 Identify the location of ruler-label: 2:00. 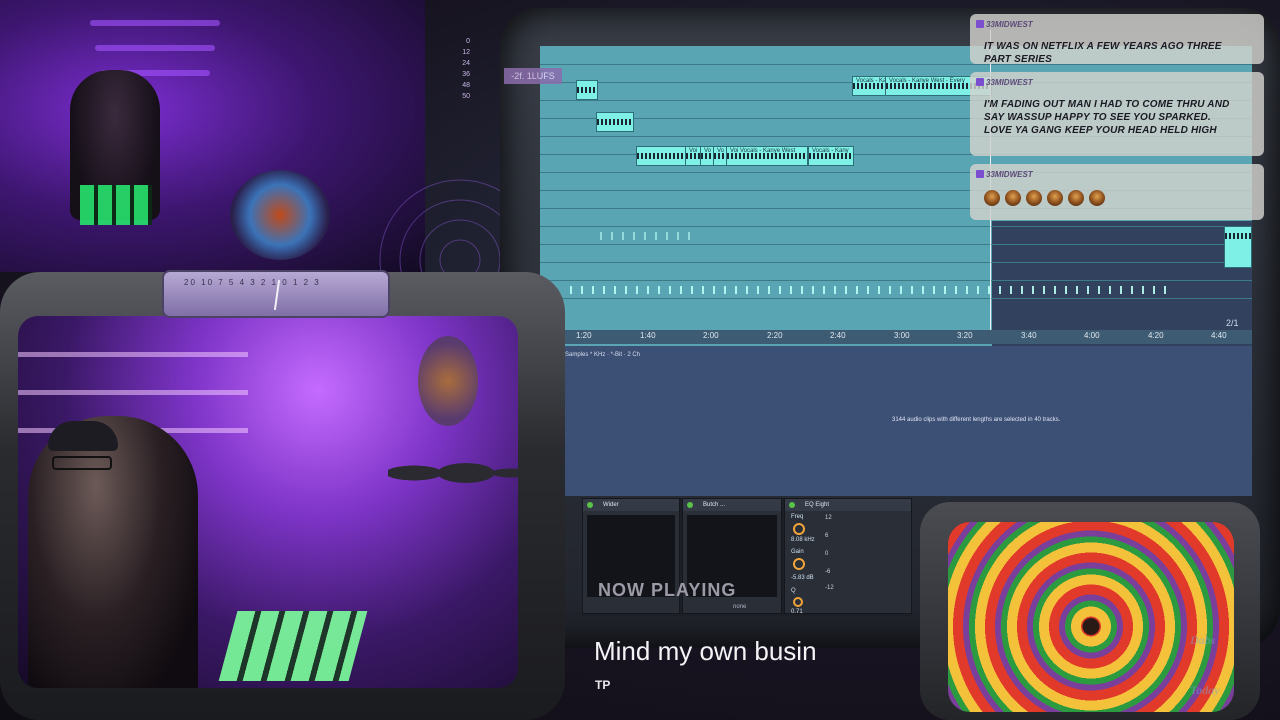
(711, 335).